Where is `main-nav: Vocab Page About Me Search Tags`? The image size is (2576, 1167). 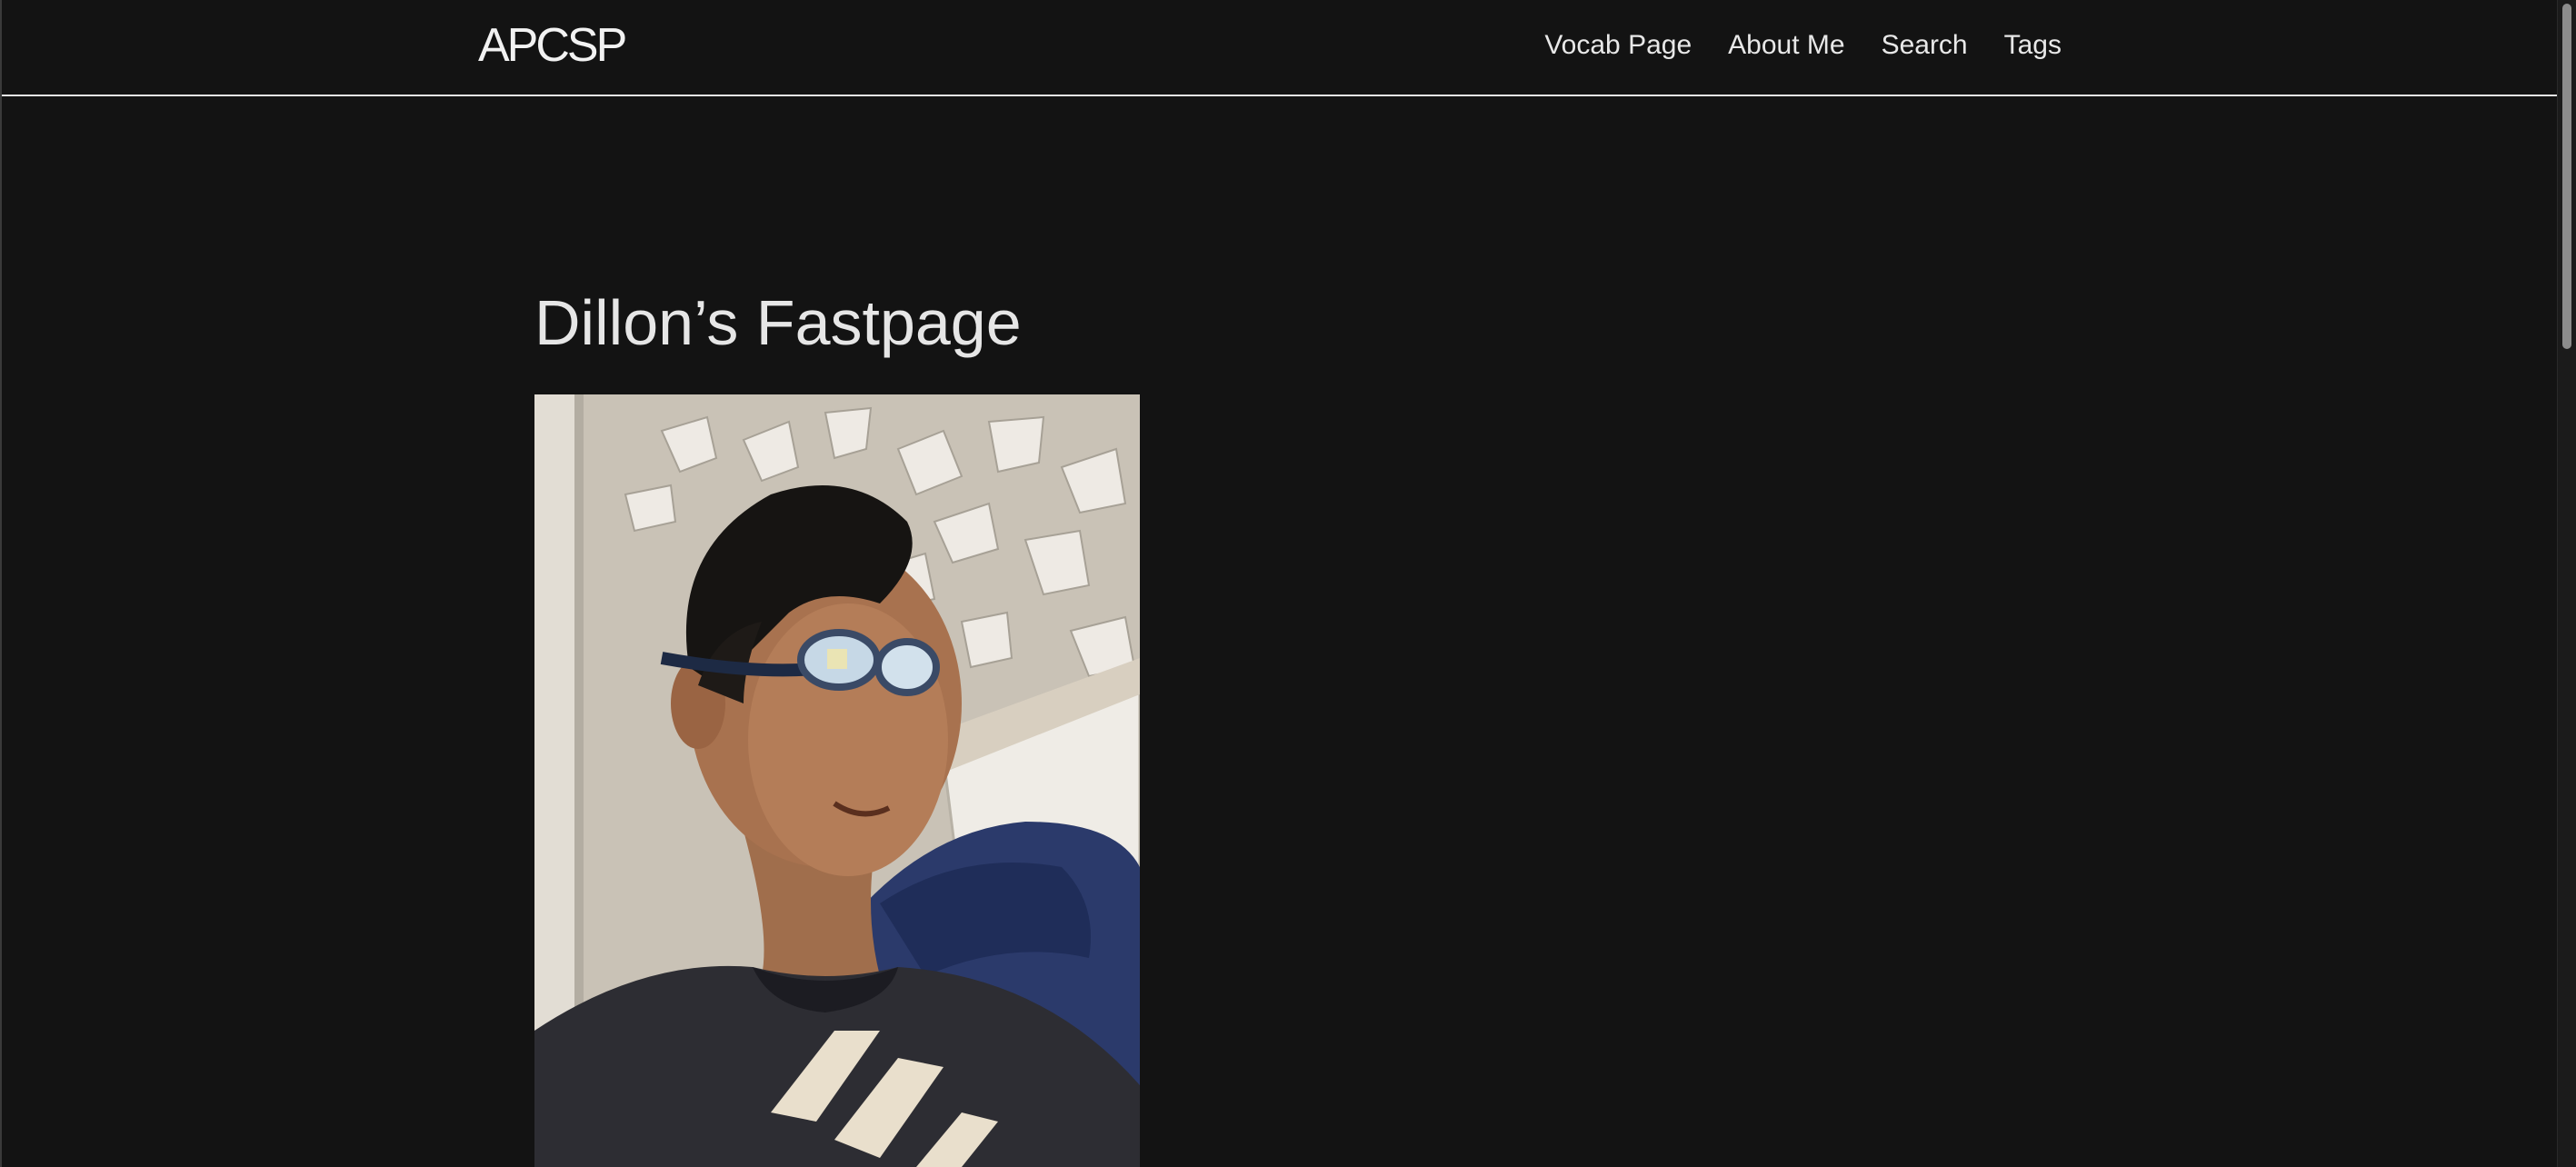 main-nav: Vocab Page About Me Search Tags is located at coordinates (1803, 45).